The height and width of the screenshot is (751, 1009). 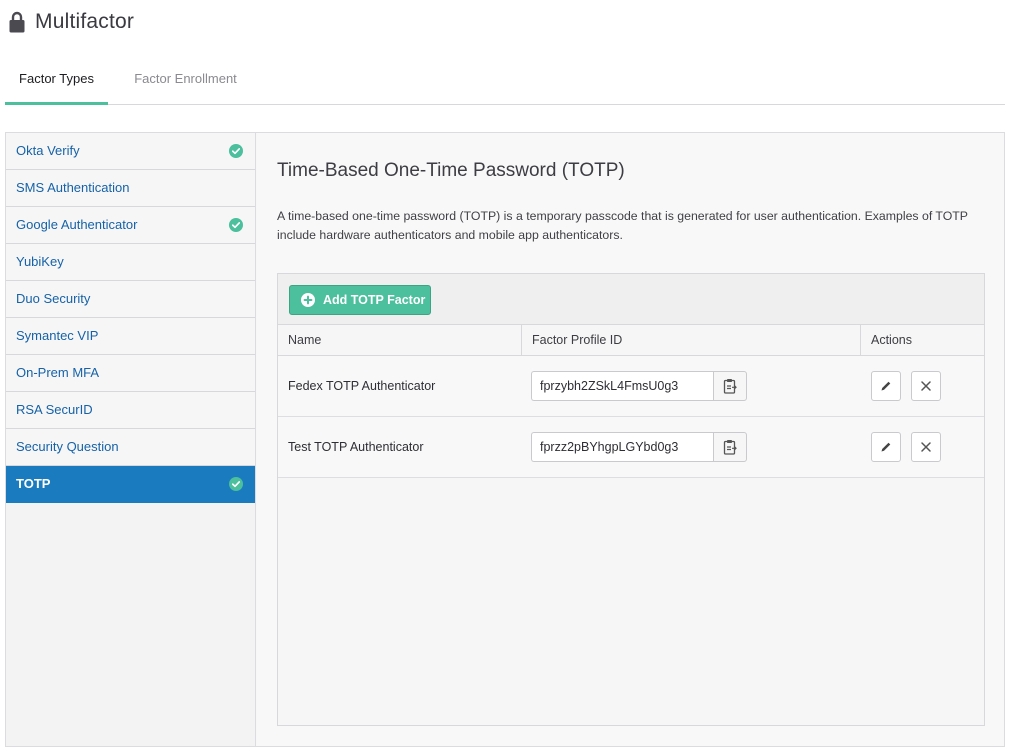 What do you see at coordinates (631, 299) in the screenshot?
I see `table-toolbar: Add TOTP Factor` at bounding box center [631, 299].